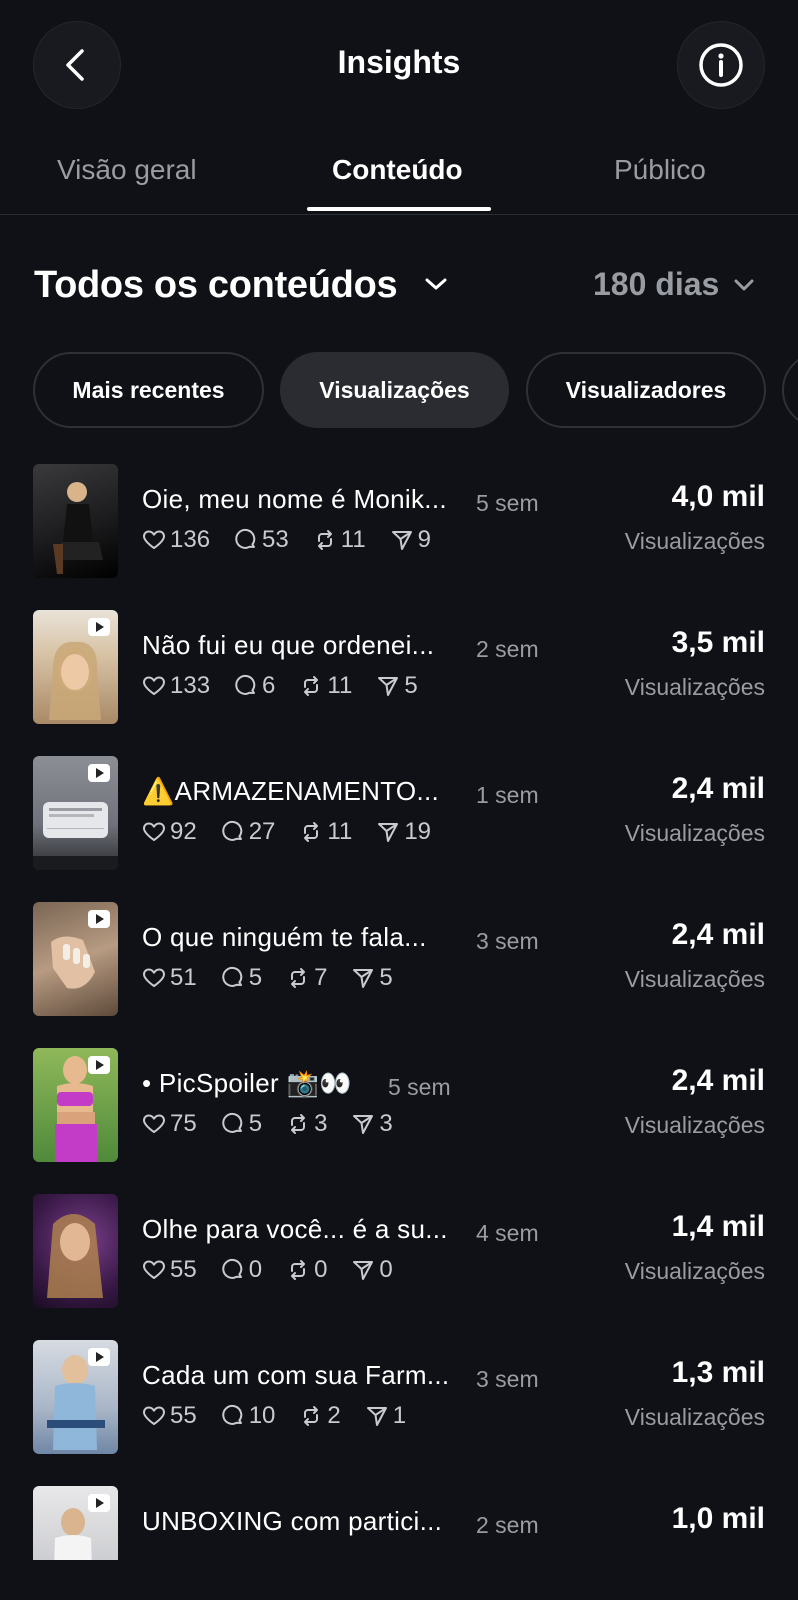 The height and width of the screenshot is (1600, 798). I want to click on views-value: 2,4 mil, so click(718, 1080).